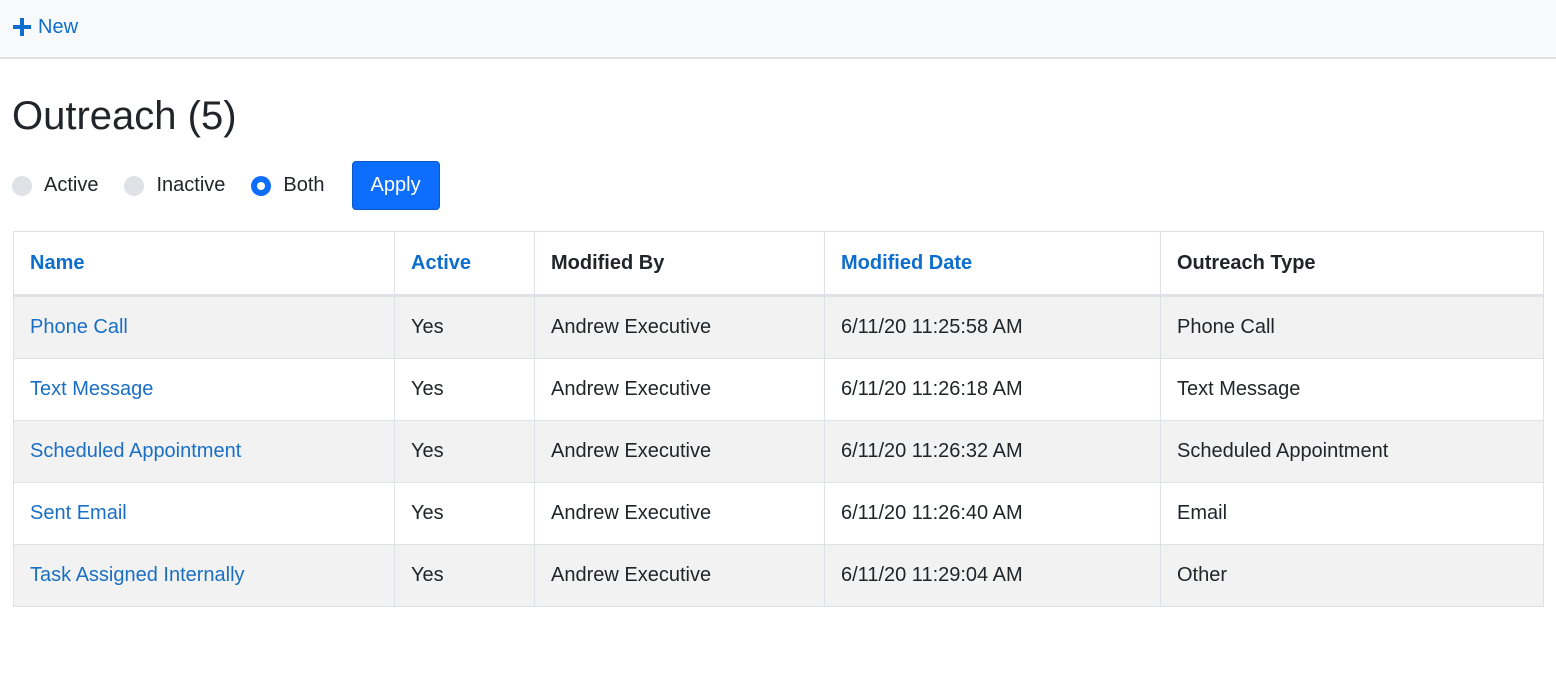 This screenshot has width=1556, height=700. What do you see at coordinates (204, 264) in the screenshot?
I see `column-header-name: Name` at bounding box center [204, 264].